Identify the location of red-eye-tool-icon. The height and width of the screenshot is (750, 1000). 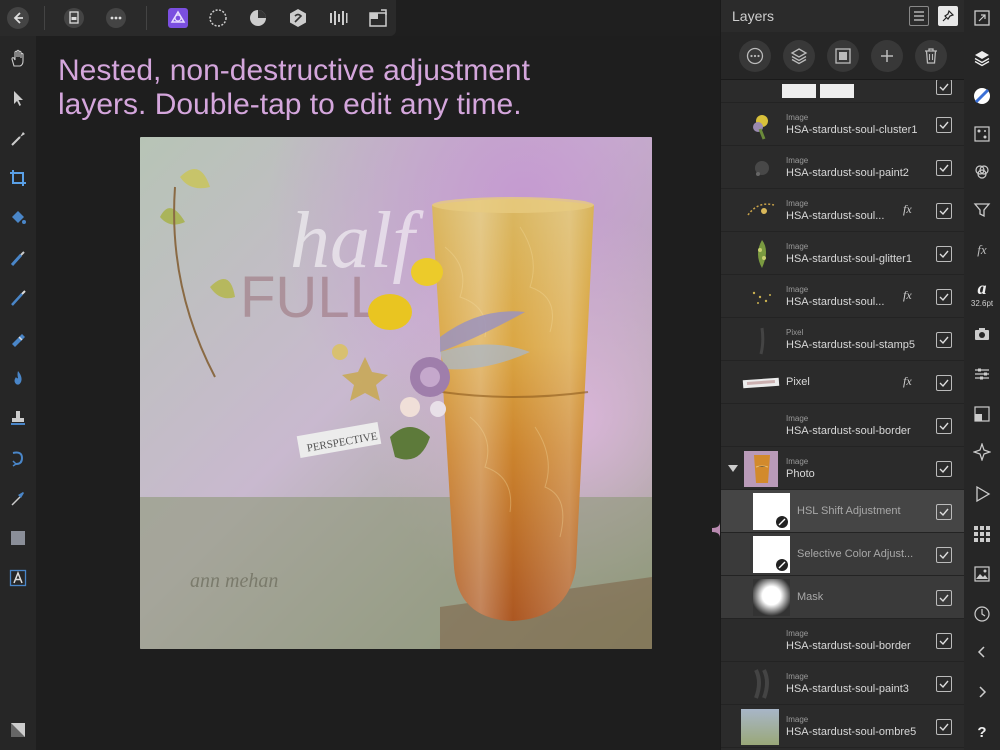
(18, 458).